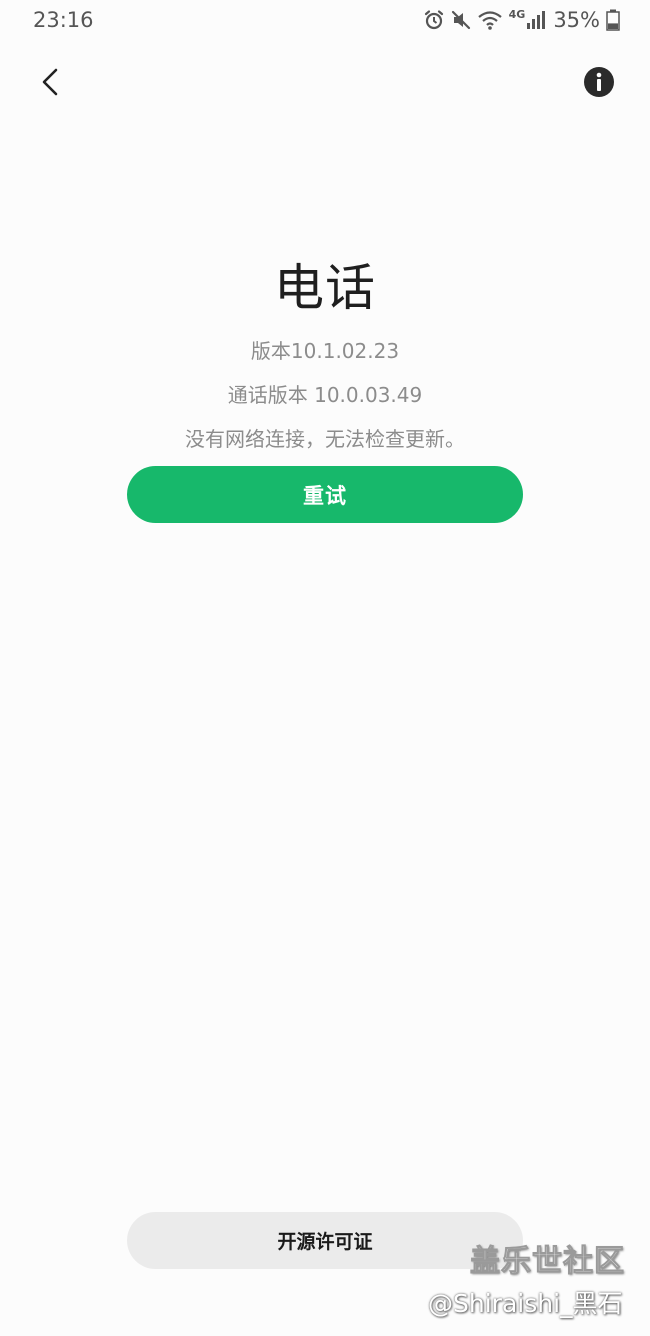 The image size is (650, 1336). Describe the element at coordinates (325, 439) in the screenshot. I see `network-message: 没有网络连接，无法检查更新。` at that location.